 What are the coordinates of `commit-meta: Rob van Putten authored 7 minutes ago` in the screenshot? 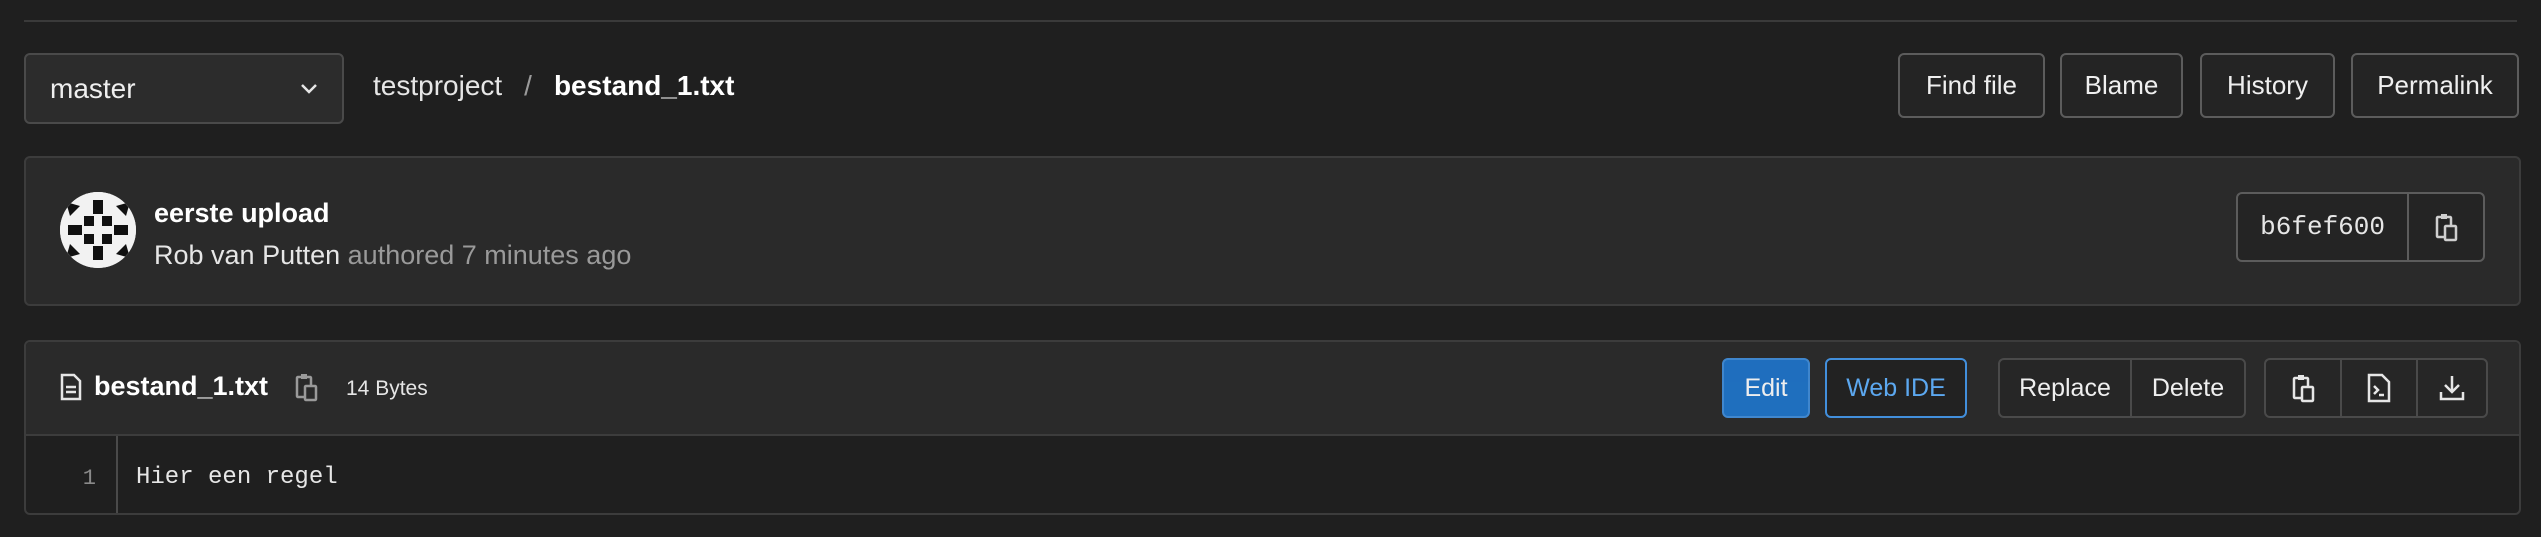 It's located at (392, 255).